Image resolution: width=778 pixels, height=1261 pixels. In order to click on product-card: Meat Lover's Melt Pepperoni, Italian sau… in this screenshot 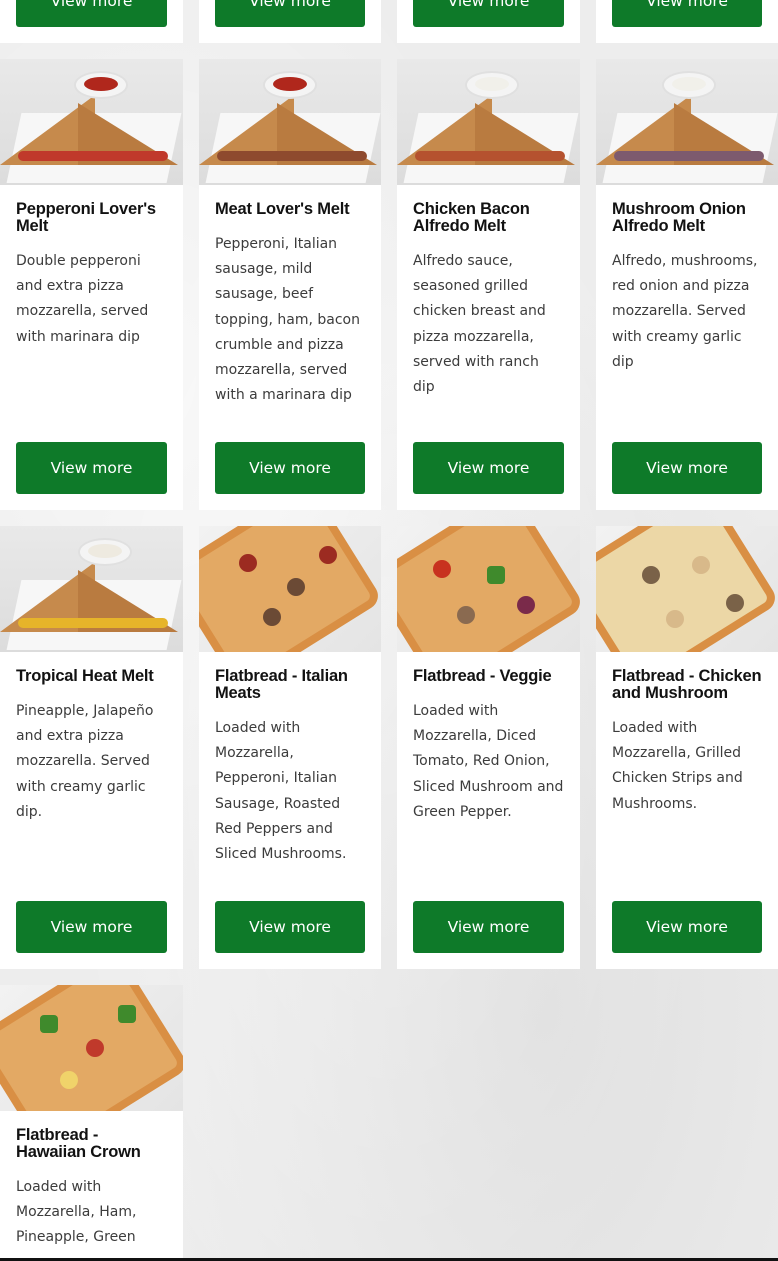, I will do `click(290, 284)`.